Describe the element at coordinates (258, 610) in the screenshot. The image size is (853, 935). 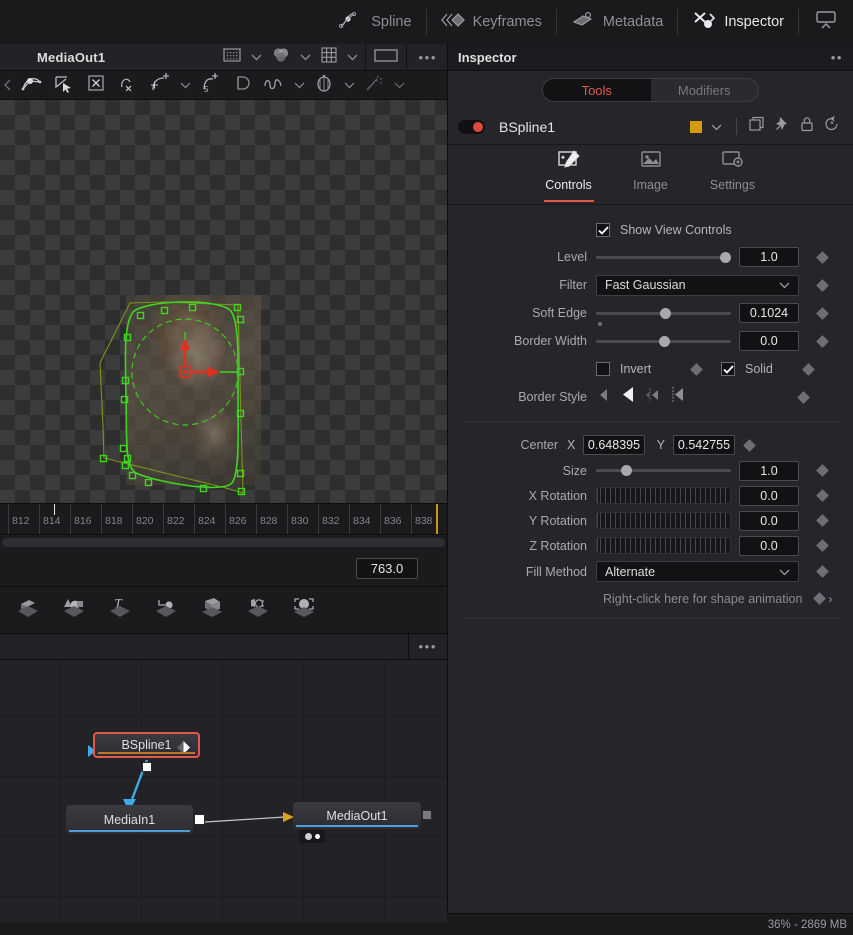
I see `3d-camera-button` at that location.